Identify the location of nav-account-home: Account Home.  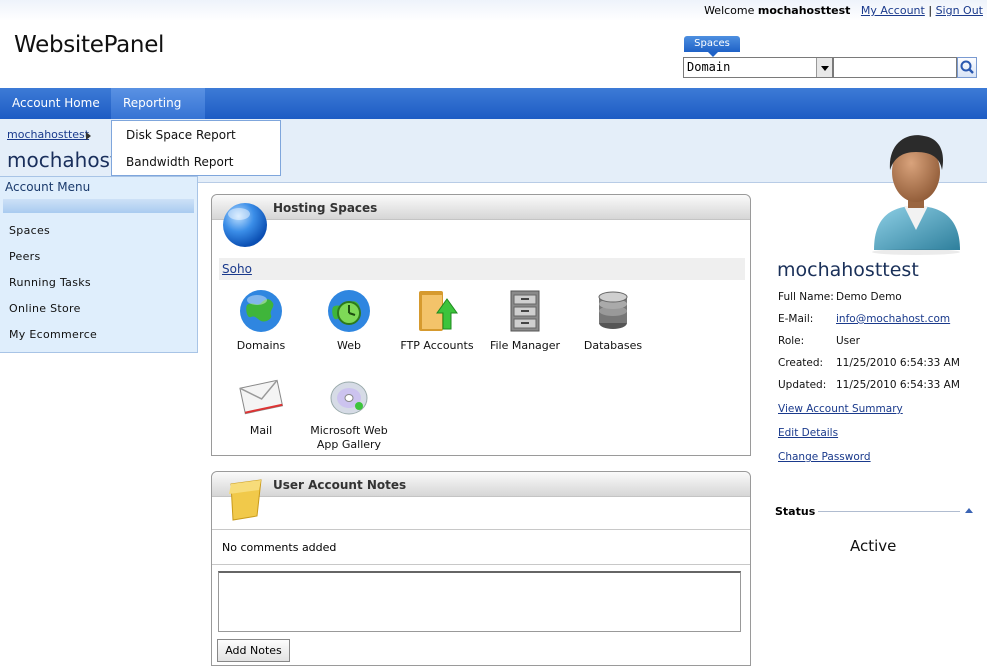
(56, 103).